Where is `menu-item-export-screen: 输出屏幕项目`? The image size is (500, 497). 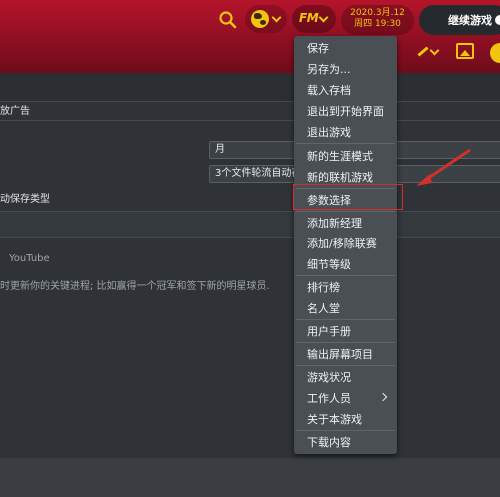
menu-item-export-screen: 输出屏幕项目 is located at coordinates (345, 353).